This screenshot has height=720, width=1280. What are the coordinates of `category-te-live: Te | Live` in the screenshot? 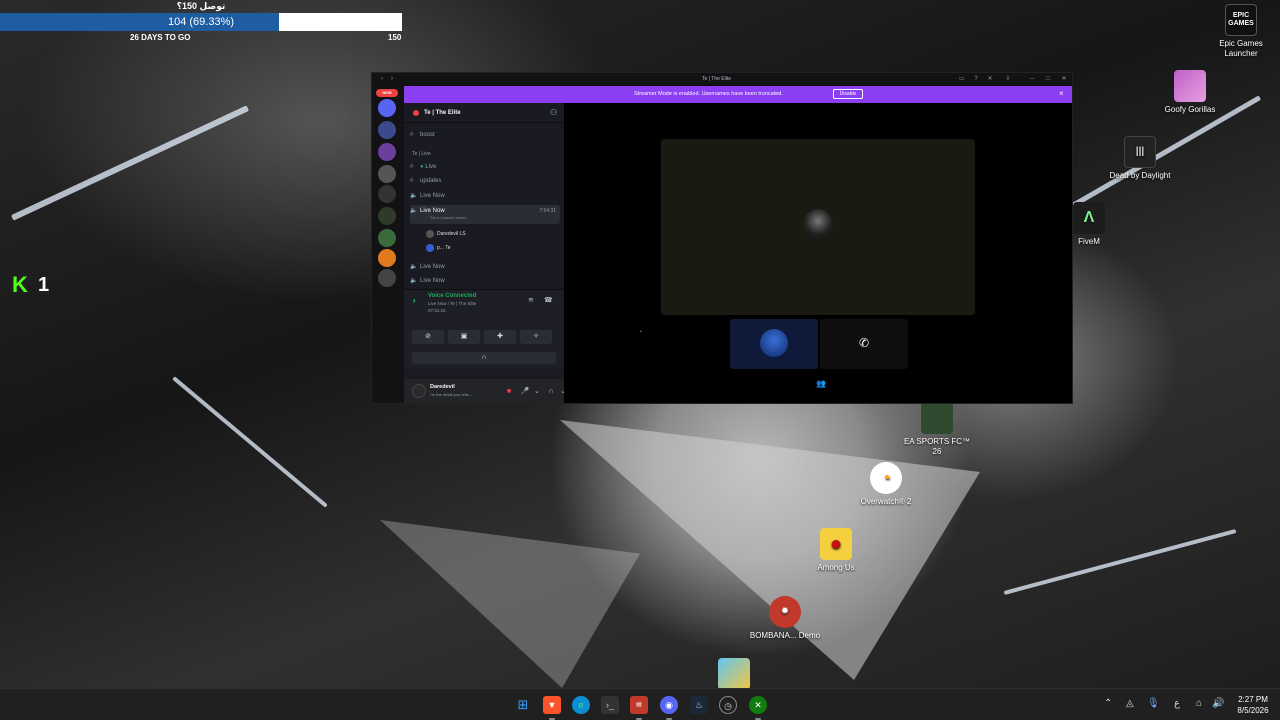 It's located at (421, 154).